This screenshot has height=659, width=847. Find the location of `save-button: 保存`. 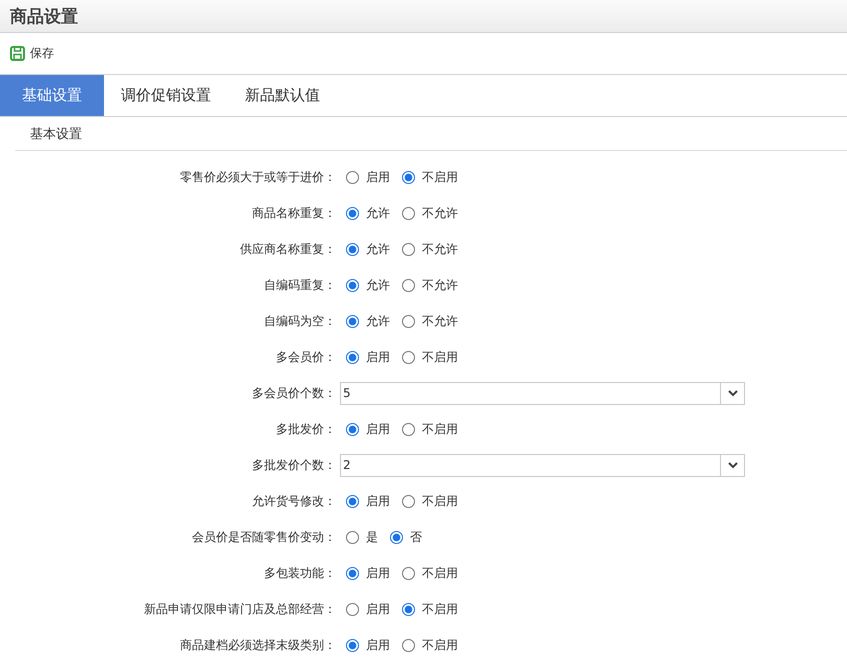

save-button: 保存 is located at coordinates (32, 53).